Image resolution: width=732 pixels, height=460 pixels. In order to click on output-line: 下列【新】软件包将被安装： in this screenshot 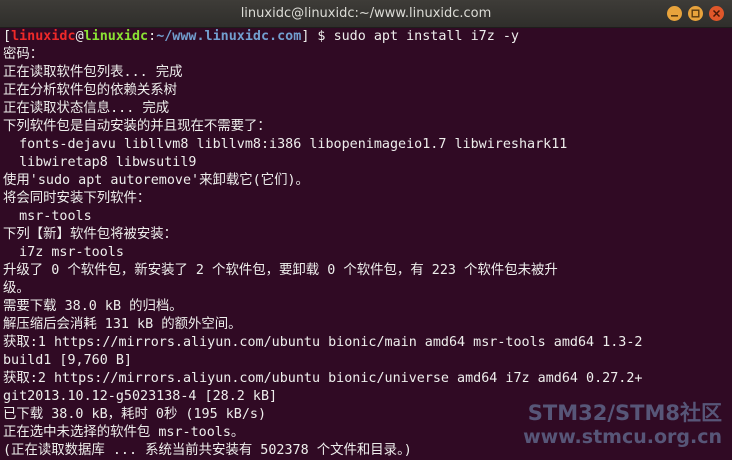, I will do `click(90, 234)`.